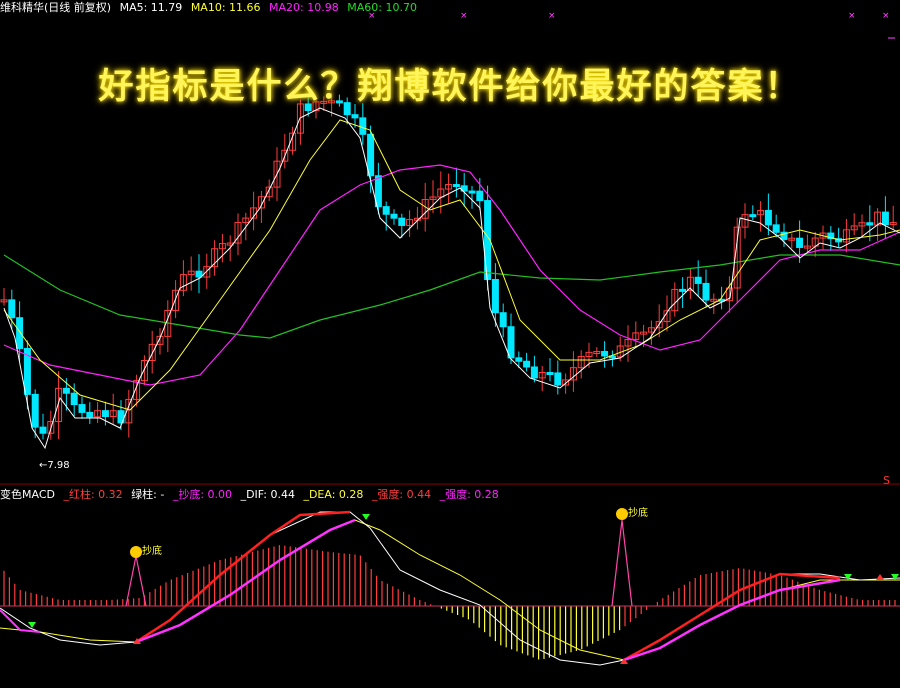  Describe the element at coordinates (401, 494) in the screenshot. I see `macd-strength-1: _强度: 0.44` at that location.